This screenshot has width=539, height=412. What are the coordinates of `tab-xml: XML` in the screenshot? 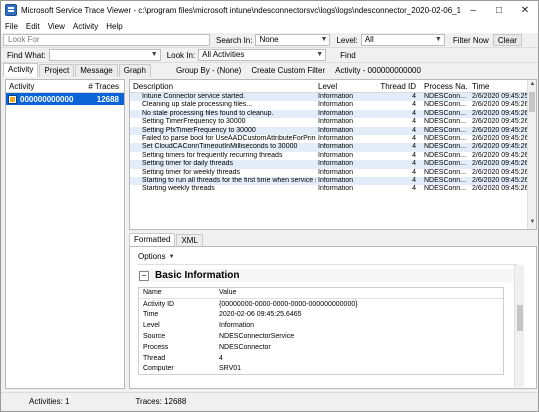 It's located at (189, 240).